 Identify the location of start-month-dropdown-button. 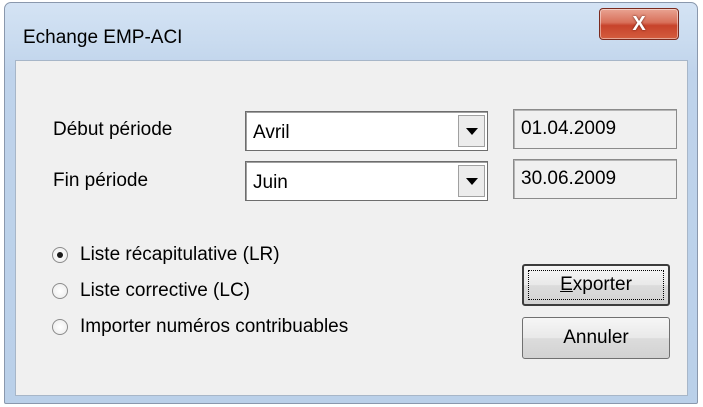
(471, 131).